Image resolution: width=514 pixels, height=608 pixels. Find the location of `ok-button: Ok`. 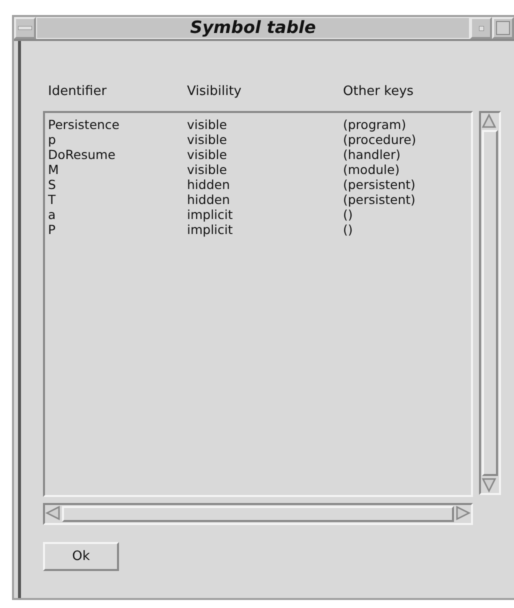

ok-button: Ok is located at coordinates (81, 556).